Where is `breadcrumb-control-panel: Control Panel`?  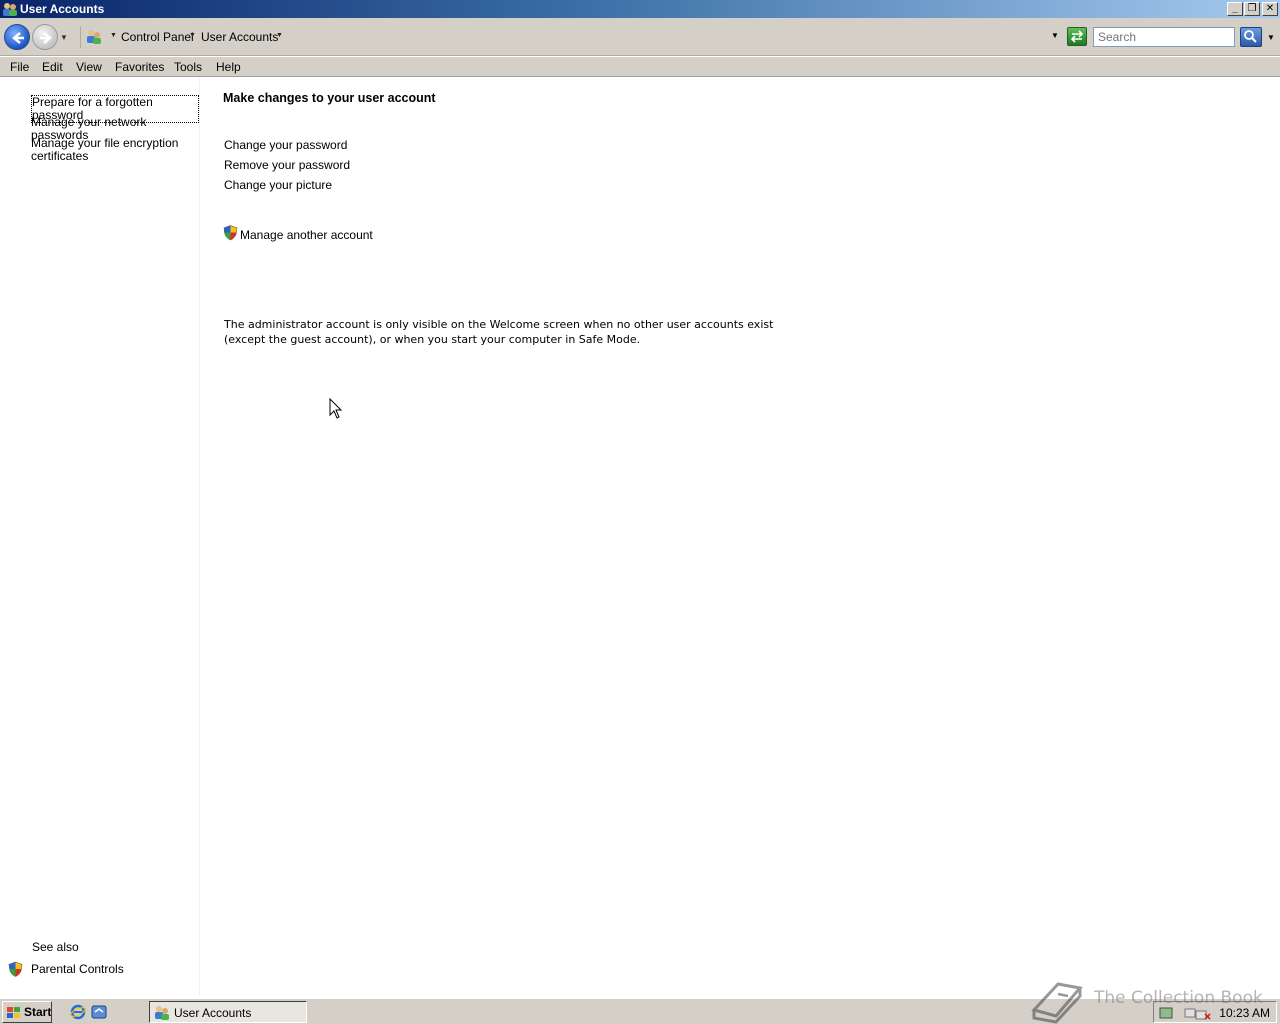
breadcrumb-control-panel: Control Panel is located at coordinates (157, 37).